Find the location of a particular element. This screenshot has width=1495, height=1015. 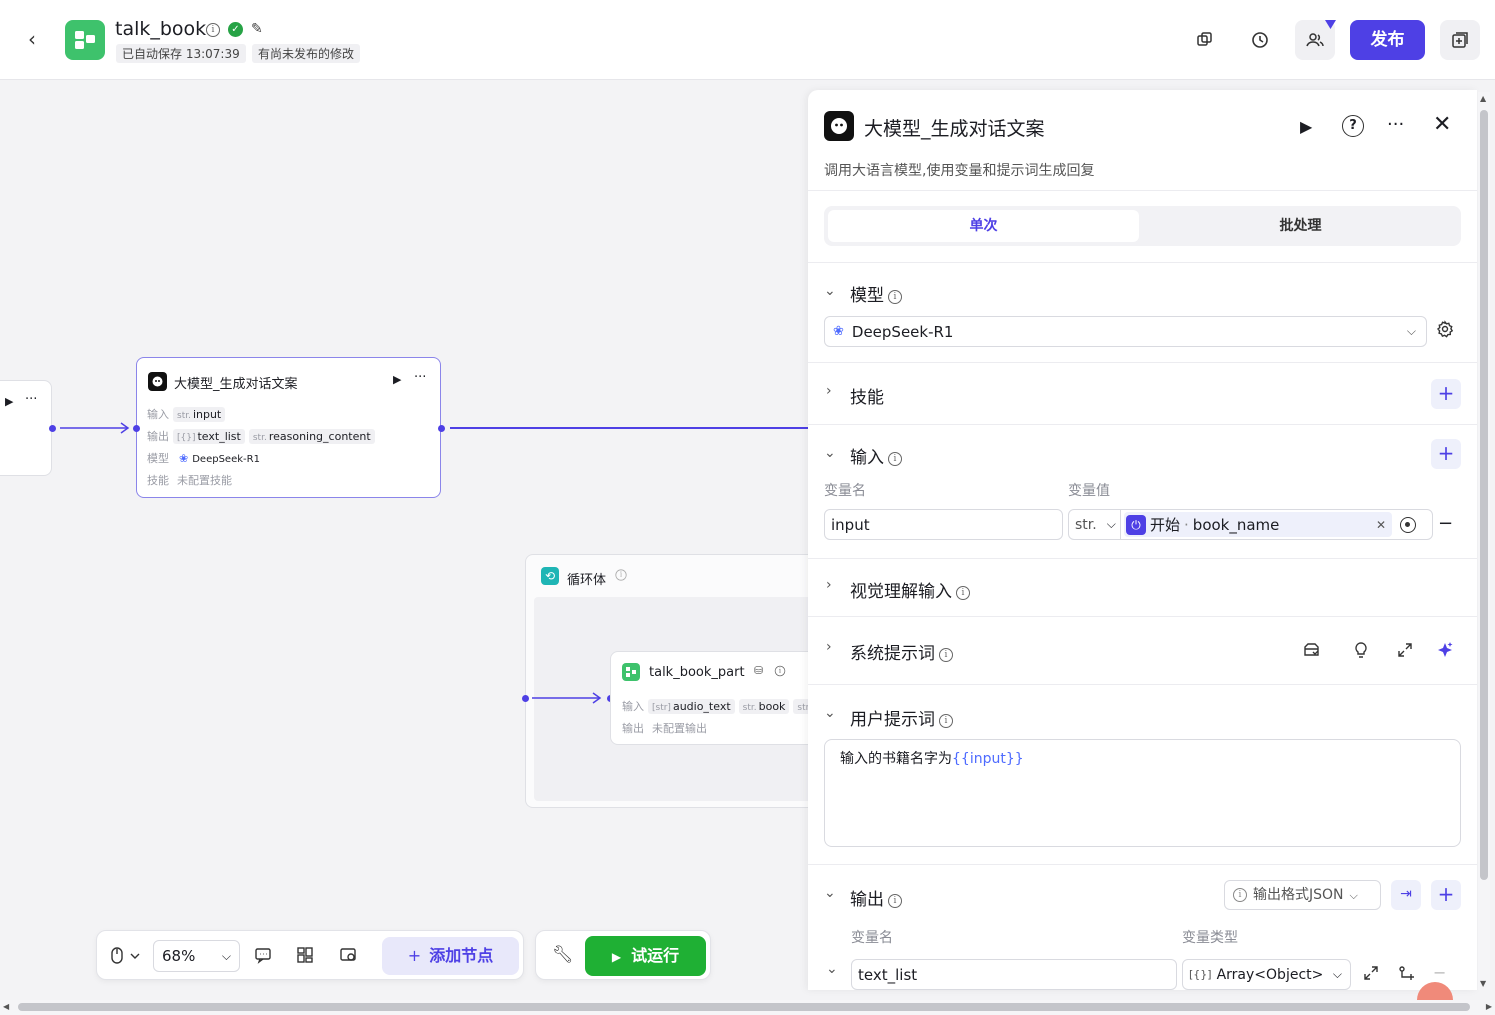

add-input-button: + is located at coordinates (1446, 454).